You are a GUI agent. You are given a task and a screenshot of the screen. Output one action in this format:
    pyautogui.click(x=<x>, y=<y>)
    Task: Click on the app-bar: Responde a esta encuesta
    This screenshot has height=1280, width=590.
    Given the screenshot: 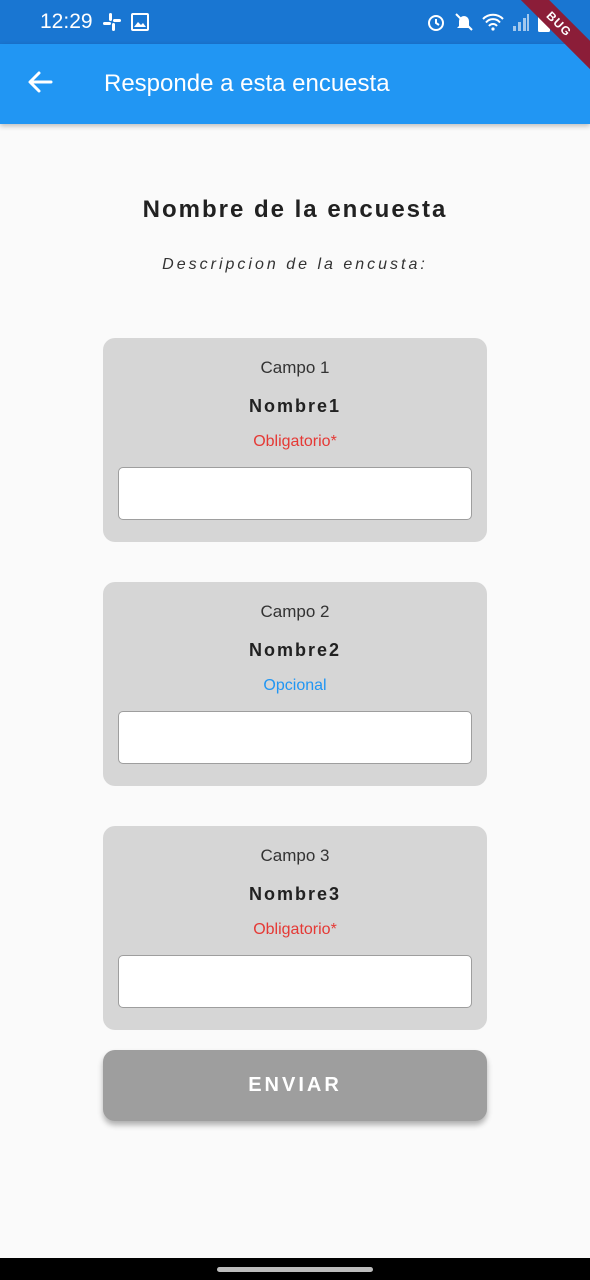 What is the action you would take?
    pyautogui.click(x=295, y=84)
    